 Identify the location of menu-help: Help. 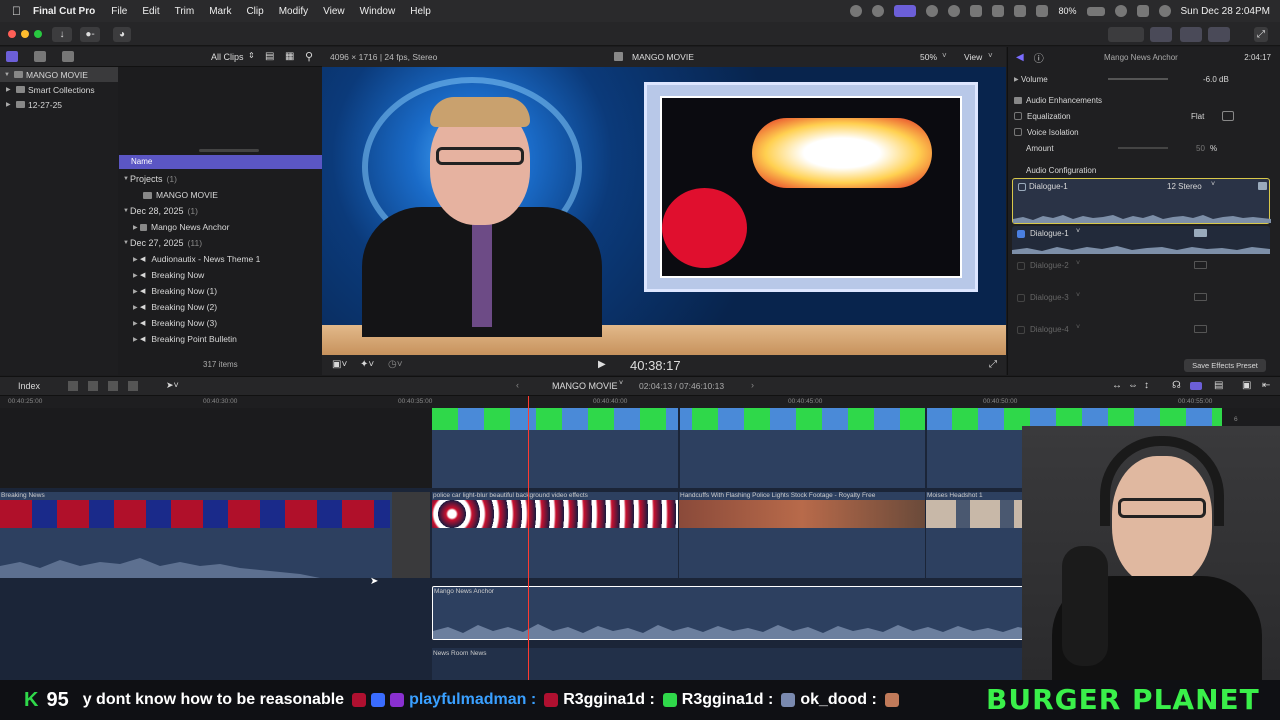
(420, 11).